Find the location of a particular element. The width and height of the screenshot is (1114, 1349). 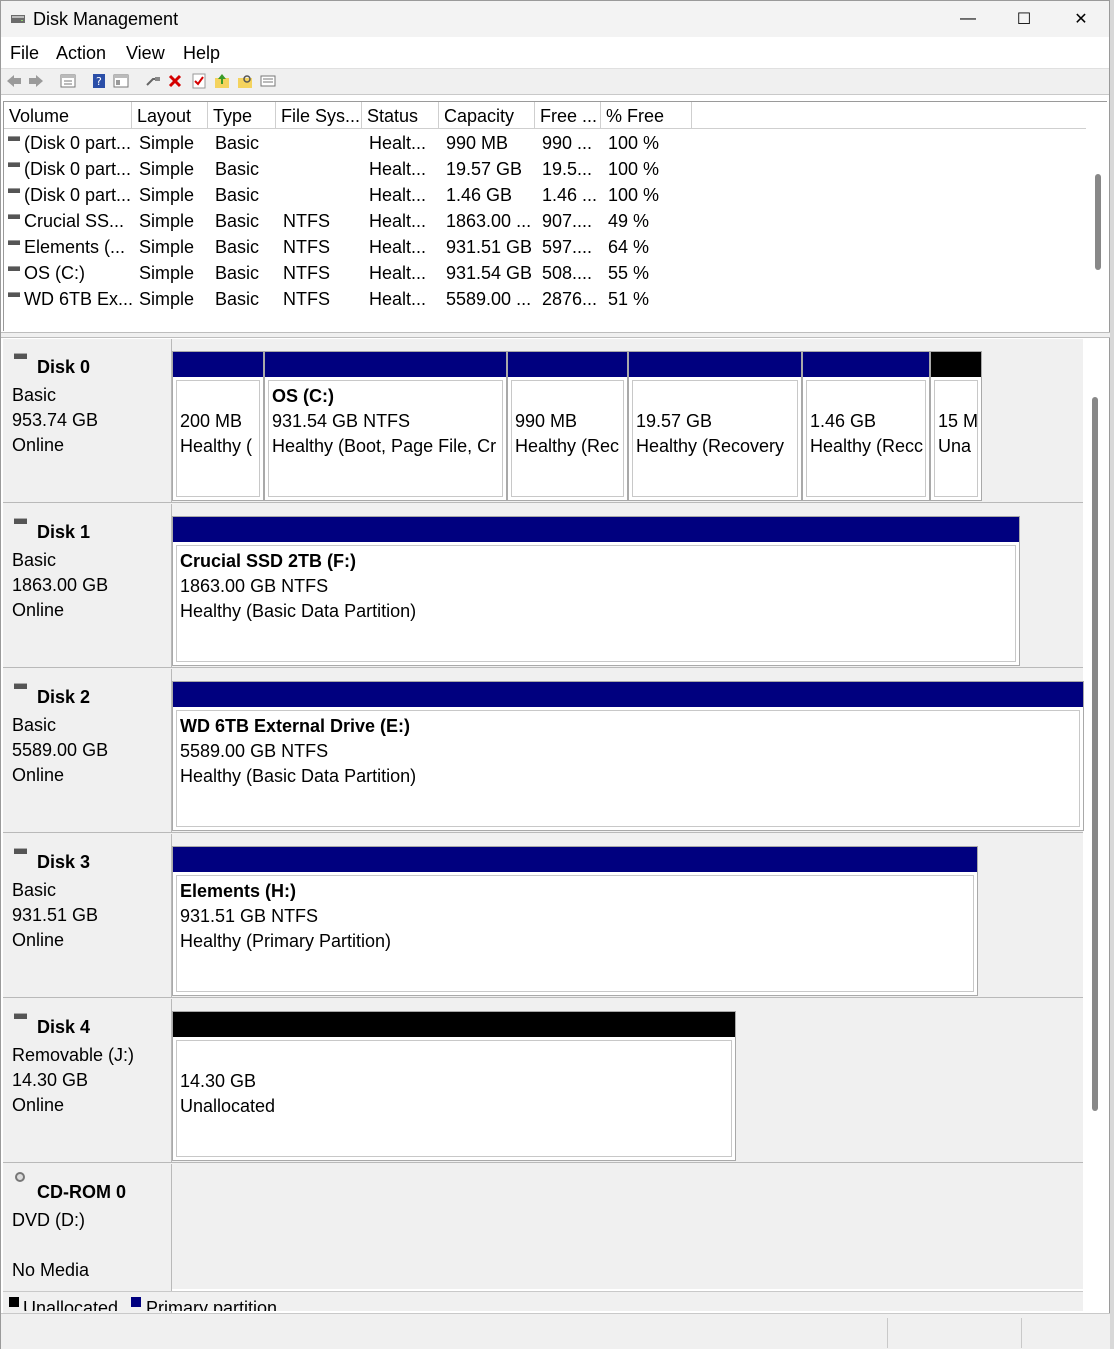

col-capacity: Capacity is located at coordinates (487, 115).